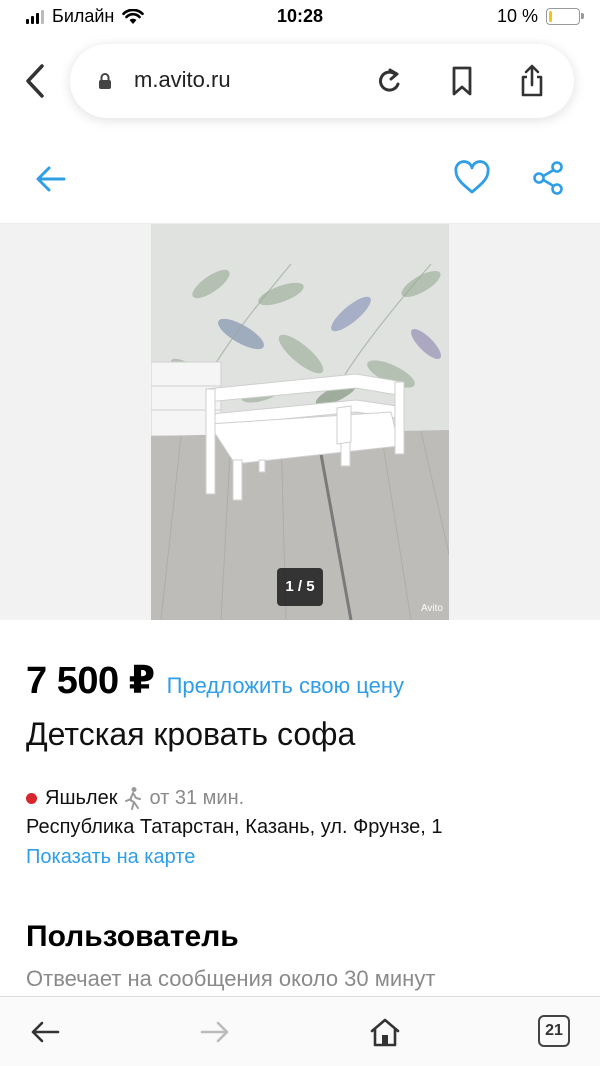  Describe the element at coordinates (90, 681) in the screenshot. I see `price: 7 500 ₽` at that location.